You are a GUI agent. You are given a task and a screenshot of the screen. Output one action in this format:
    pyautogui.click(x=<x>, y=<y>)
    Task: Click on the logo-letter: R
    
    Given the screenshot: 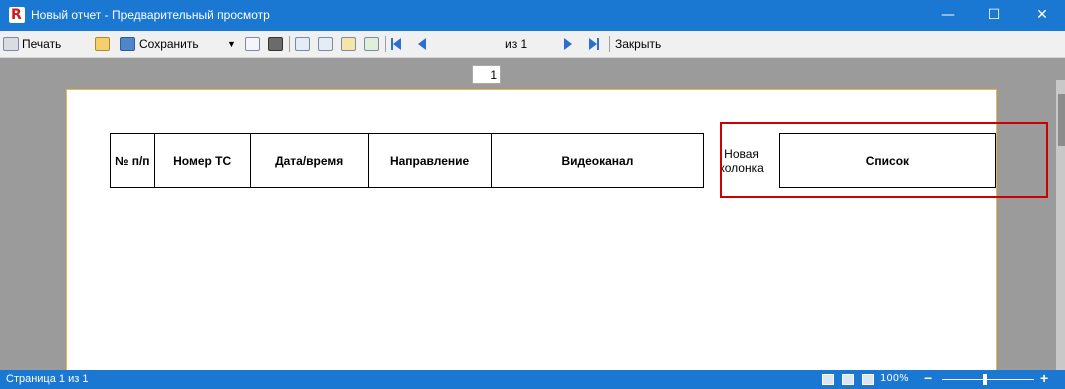 What is the action you would take?
    pyautogui.click(x=16, y=15)
    